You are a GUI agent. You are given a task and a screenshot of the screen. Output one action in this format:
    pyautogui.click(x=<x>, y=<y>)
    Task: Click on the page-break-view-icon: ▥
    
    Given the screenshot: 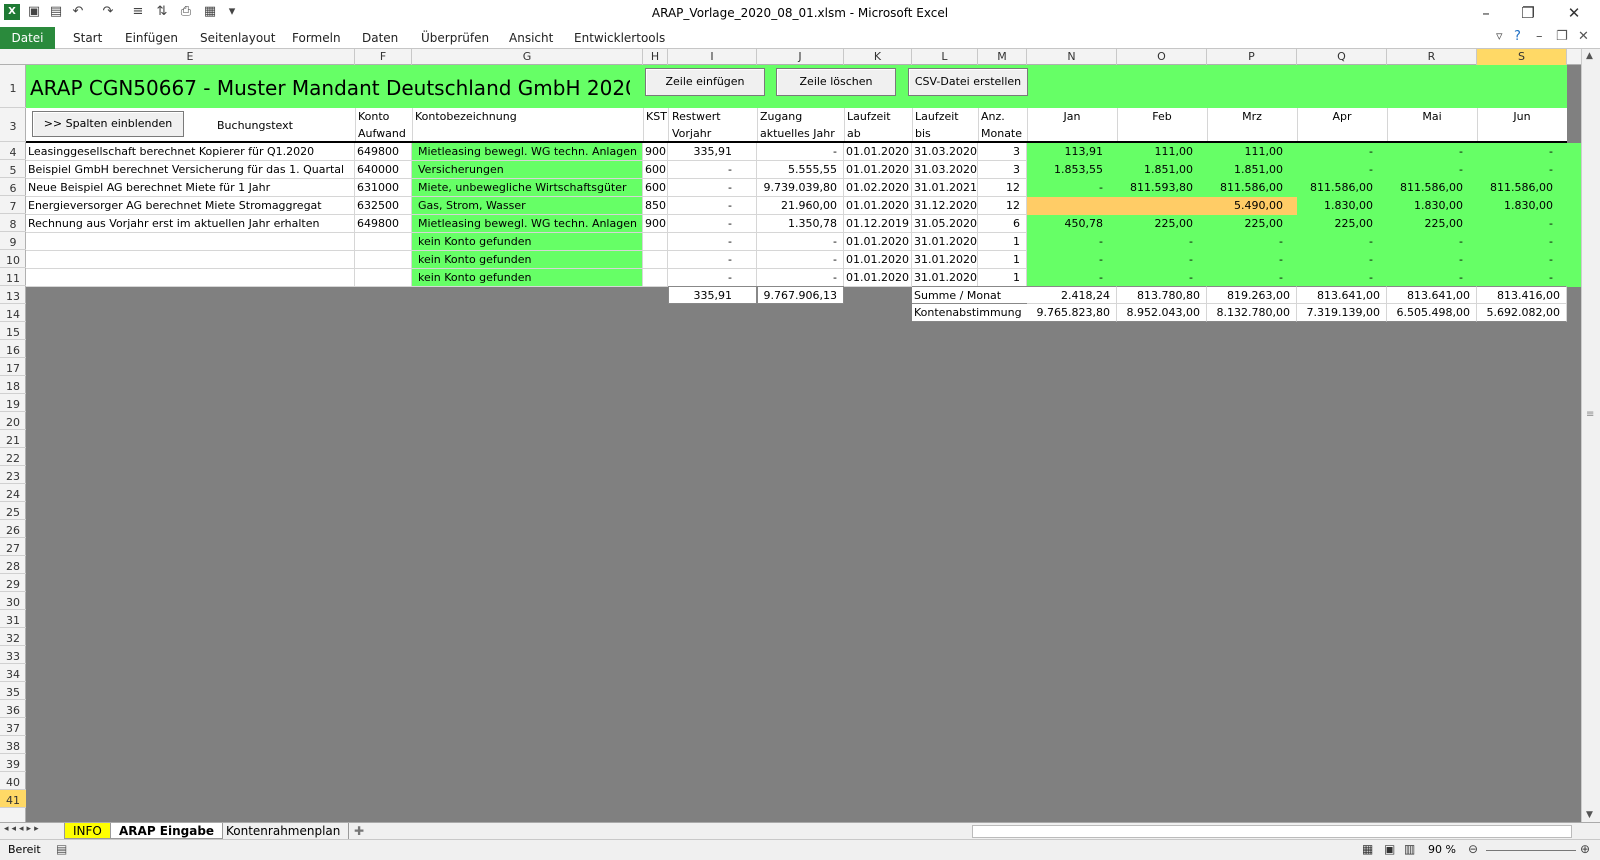 What is the action you would take?
    pyautogui.click(x=1409, y=849)
    